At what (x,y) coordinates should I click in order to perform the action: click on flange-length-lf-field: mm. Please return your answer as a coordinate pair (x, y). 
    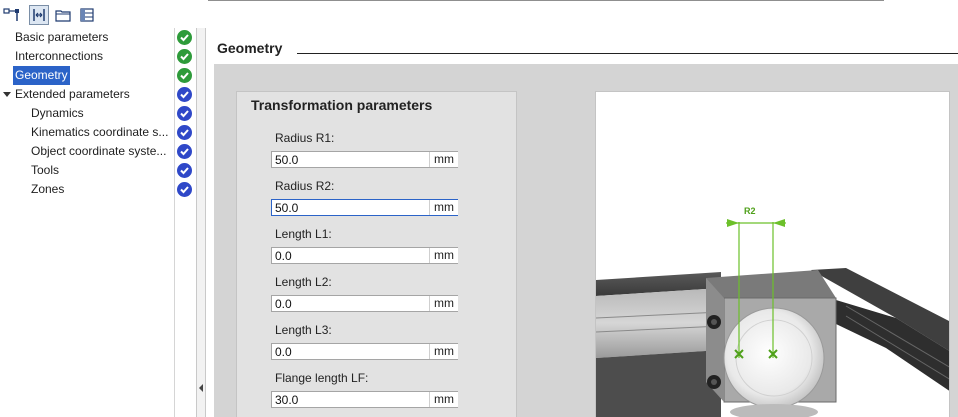
    Looking at the image, I should click on (364, 399).